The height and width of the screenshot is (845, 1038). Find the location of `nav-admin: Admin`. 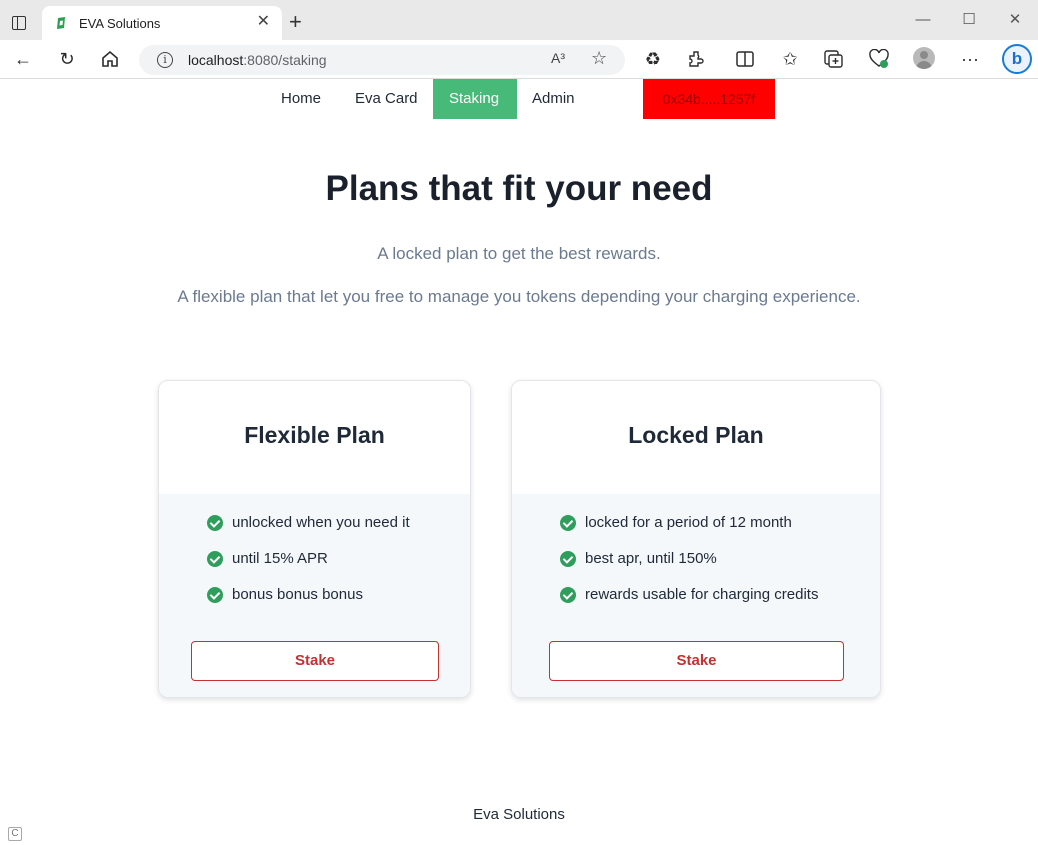

nav-admin: Admin is located at coordinates (553, 99).